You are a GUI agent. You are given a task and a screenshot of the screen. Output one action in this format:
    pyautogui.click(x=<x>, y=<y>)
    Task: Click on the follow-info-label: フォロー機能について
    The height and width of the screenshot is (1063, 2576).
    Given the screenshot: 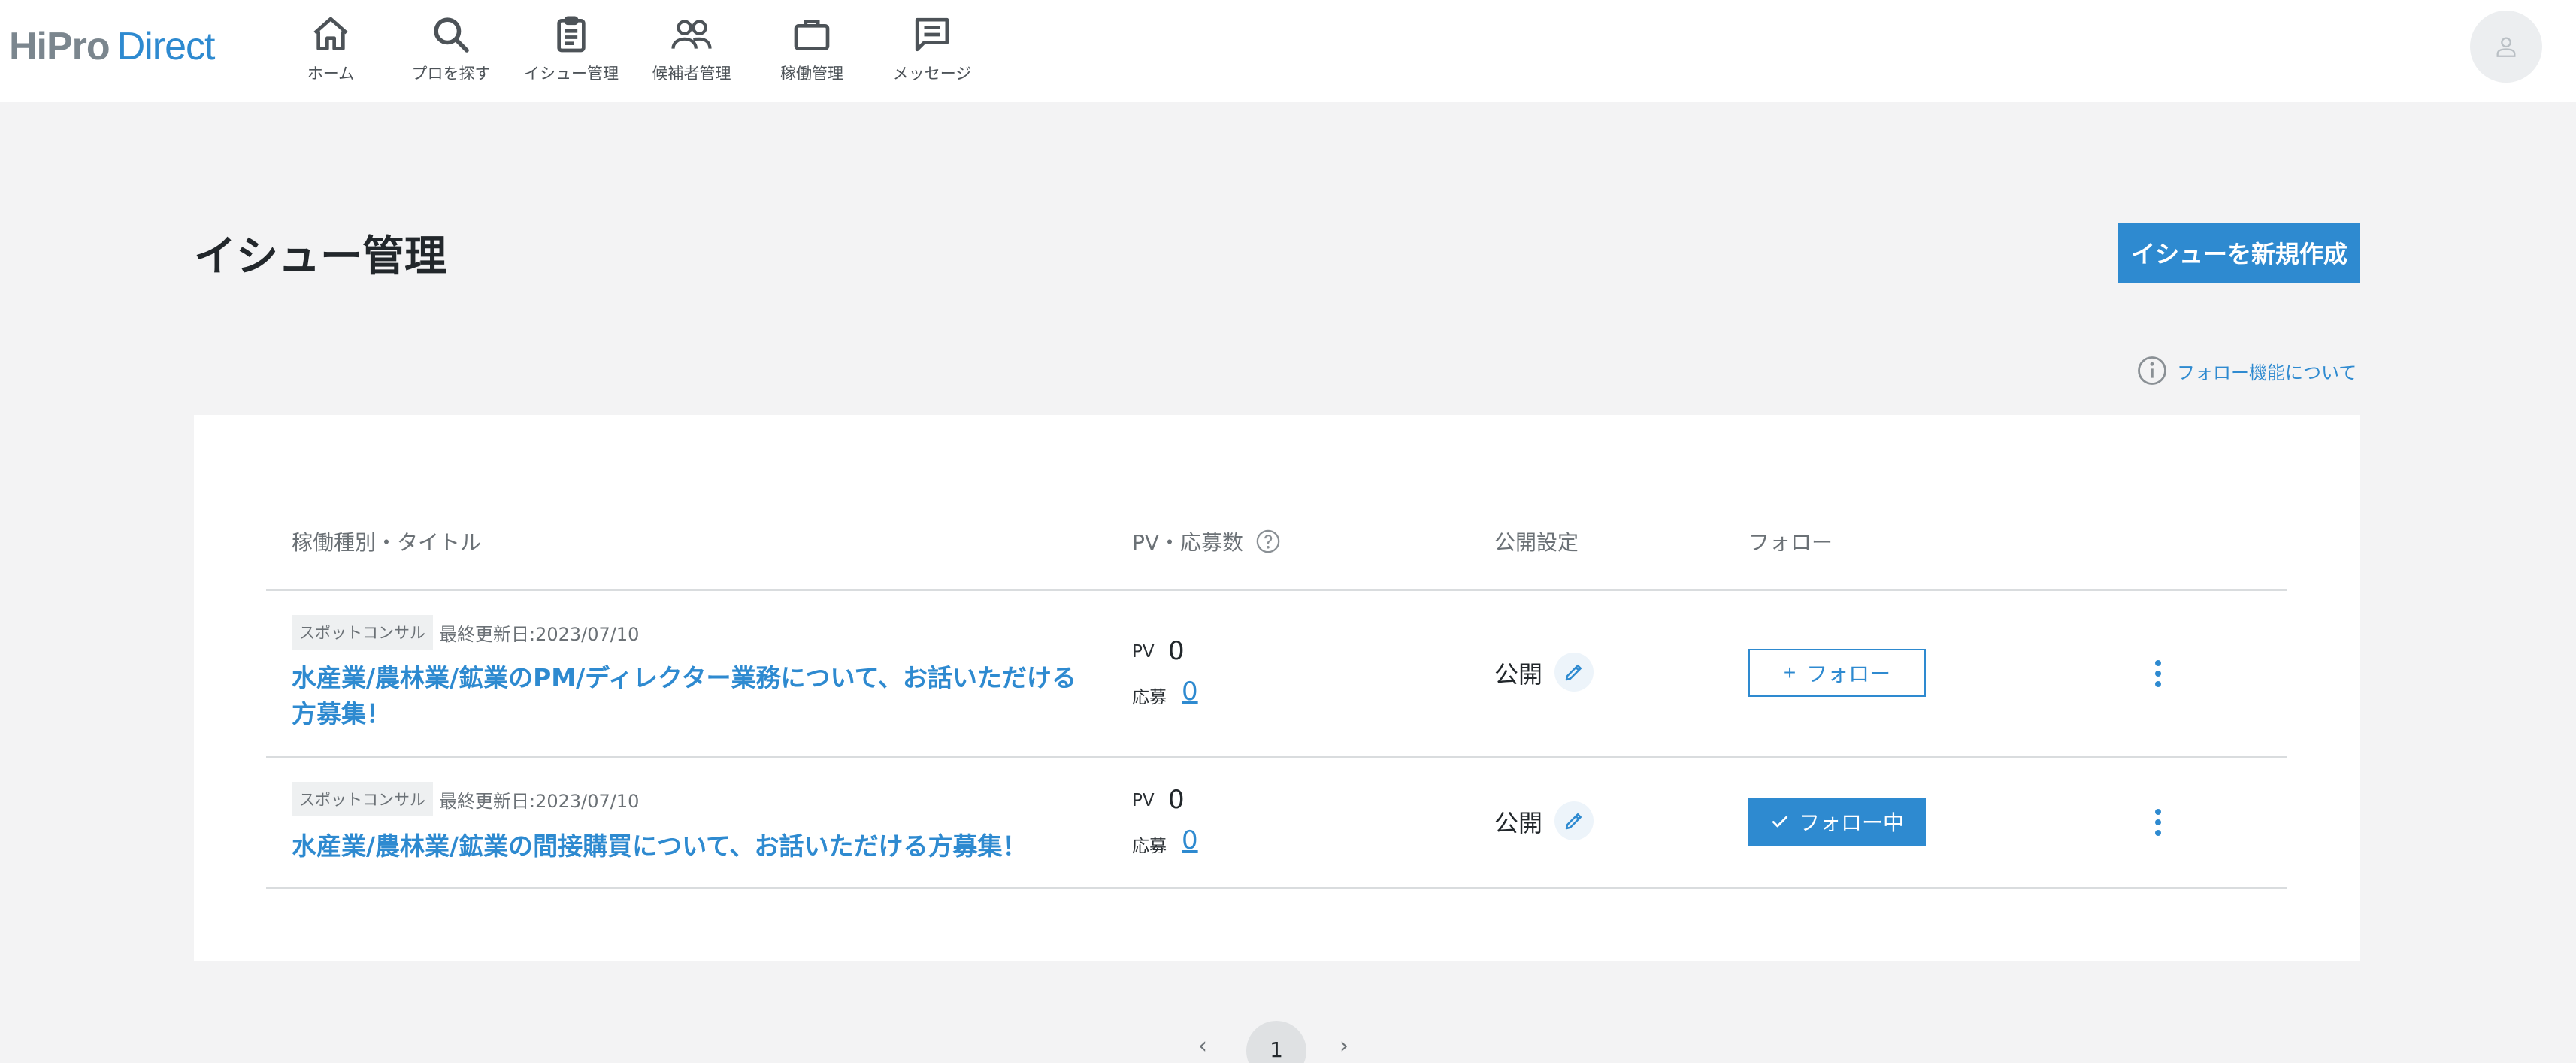 What is the action you would take?
    pyautogui.click(x=2267, y=372)
    